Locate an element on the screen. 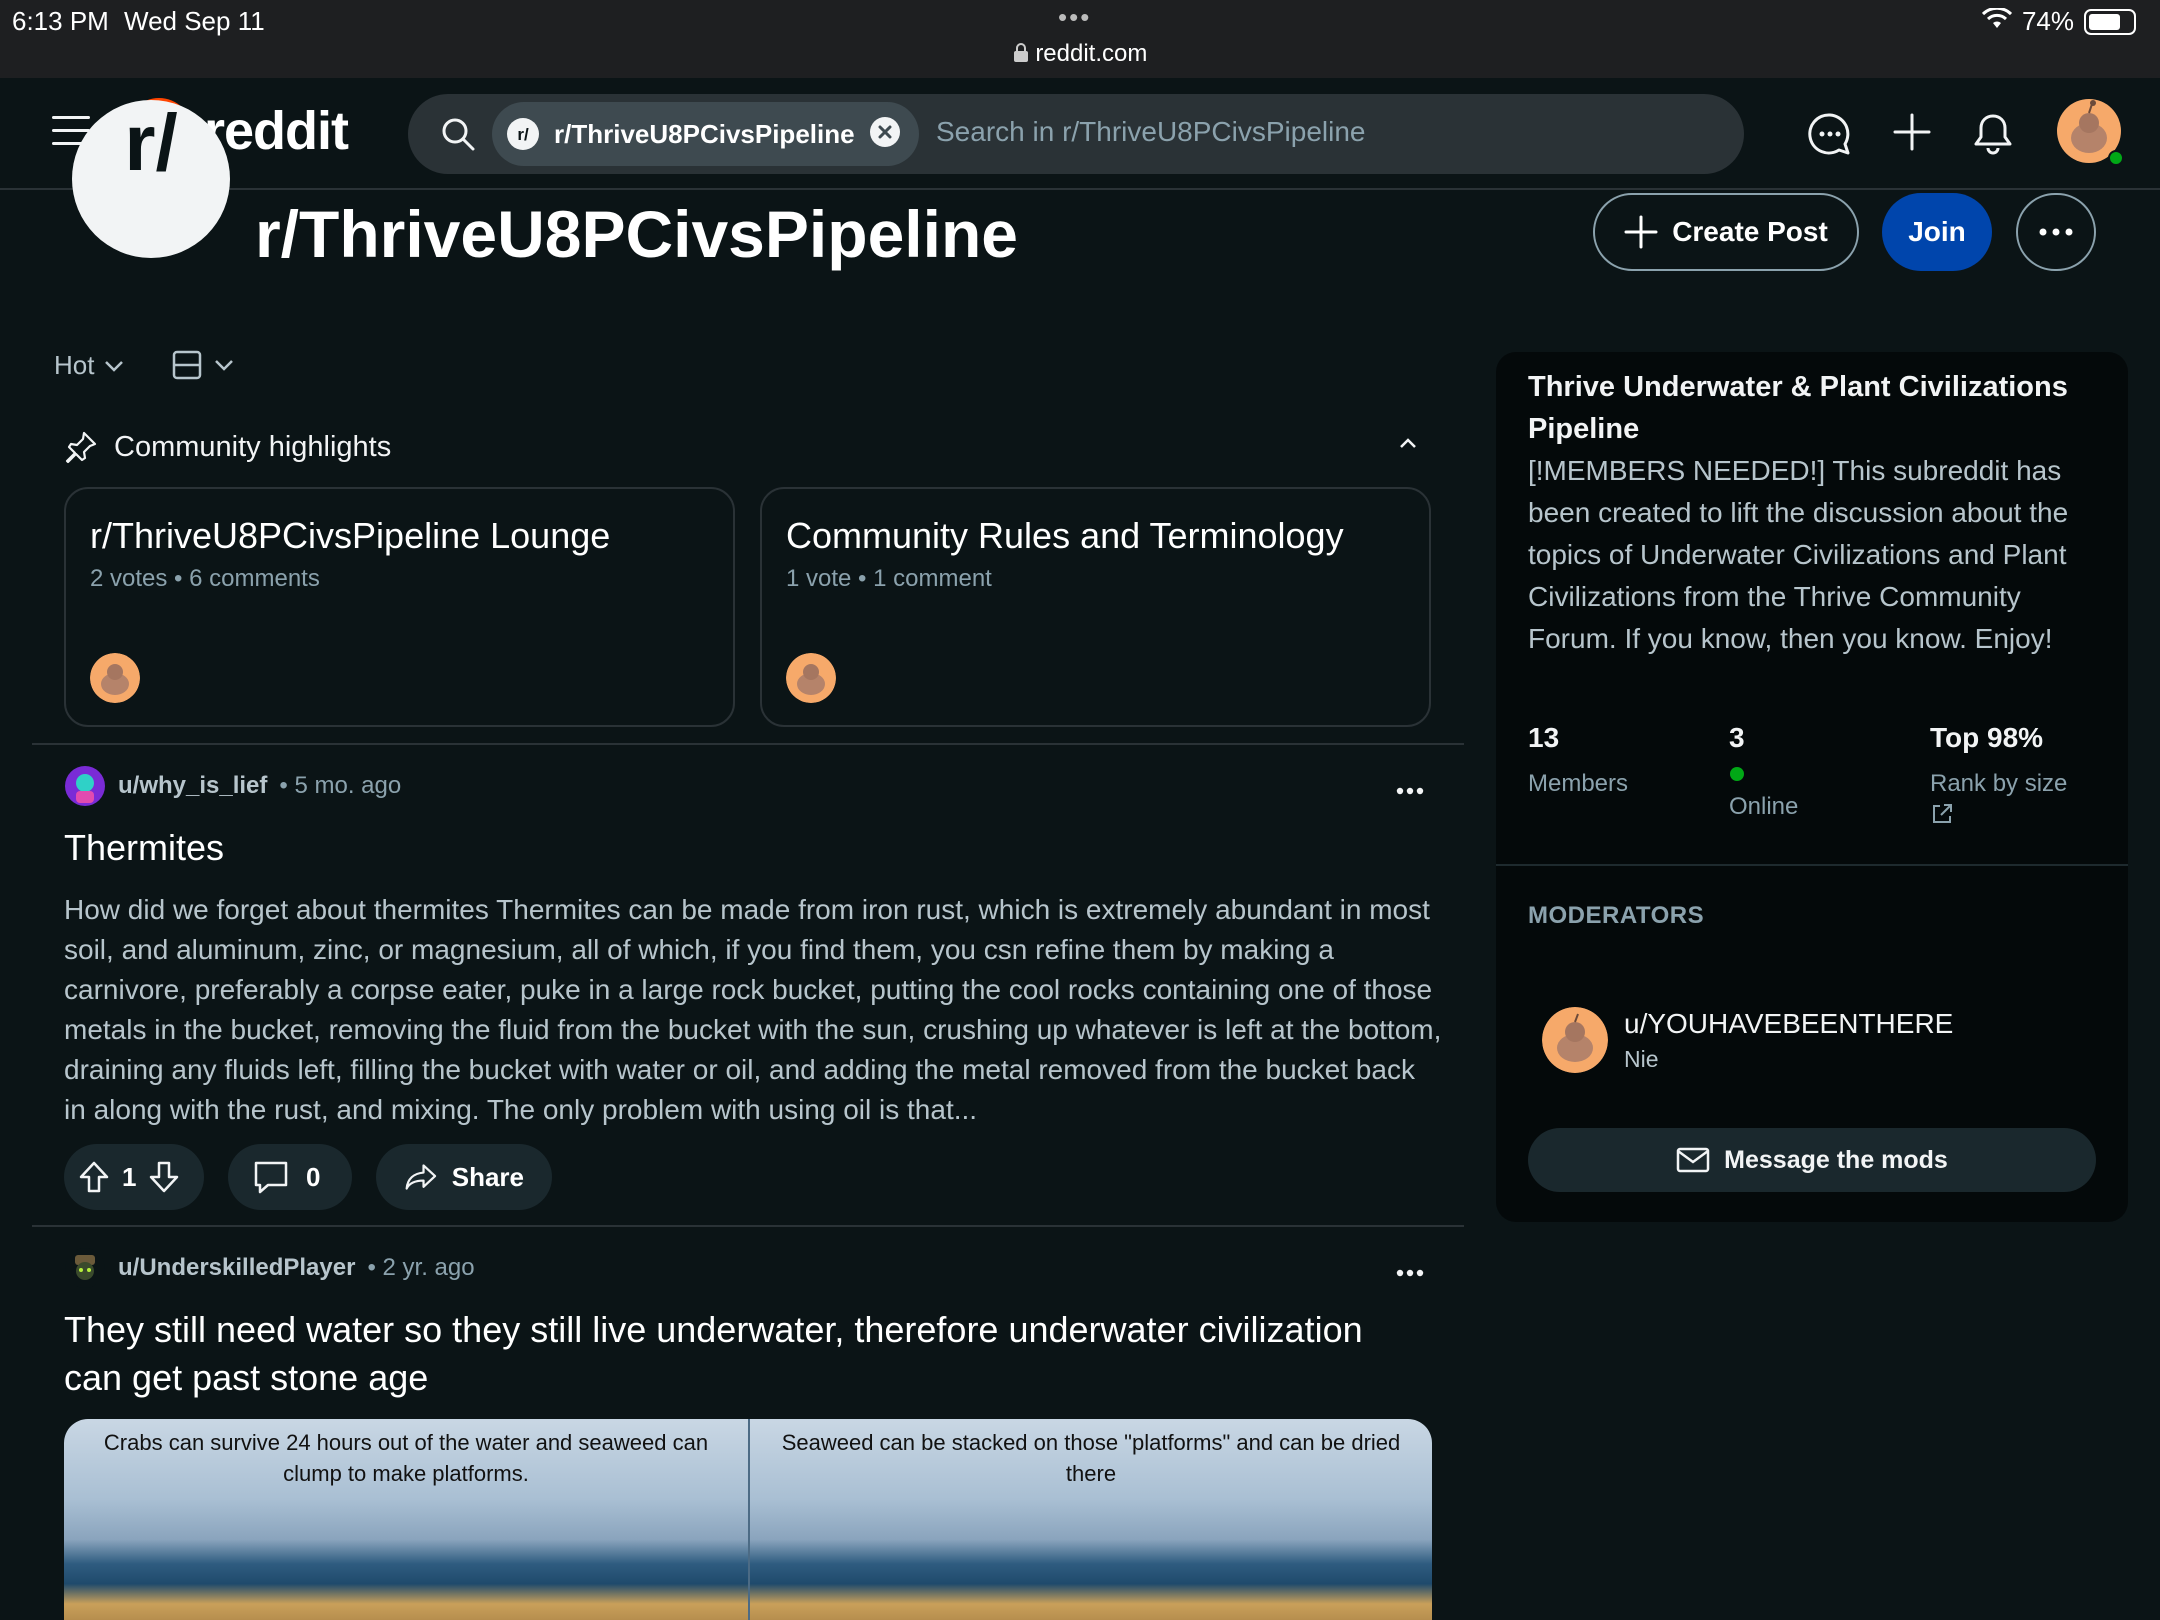 The image size is (2160, 1620). moderator-avatar is located at coordinates (1575, 1040).